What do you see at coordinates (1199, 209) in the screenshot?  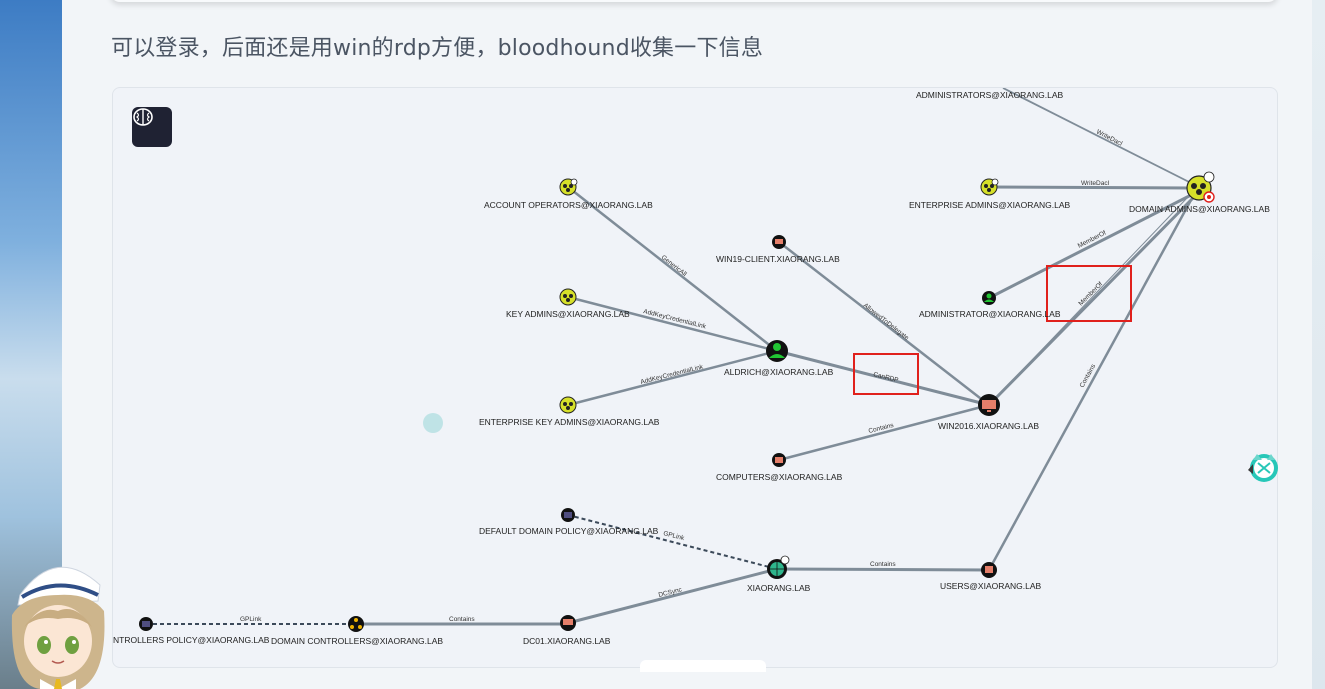 I see `node-label: DOMAIN ADMINS@XIAORANG.LAB` at bounding box center [1199, 209].